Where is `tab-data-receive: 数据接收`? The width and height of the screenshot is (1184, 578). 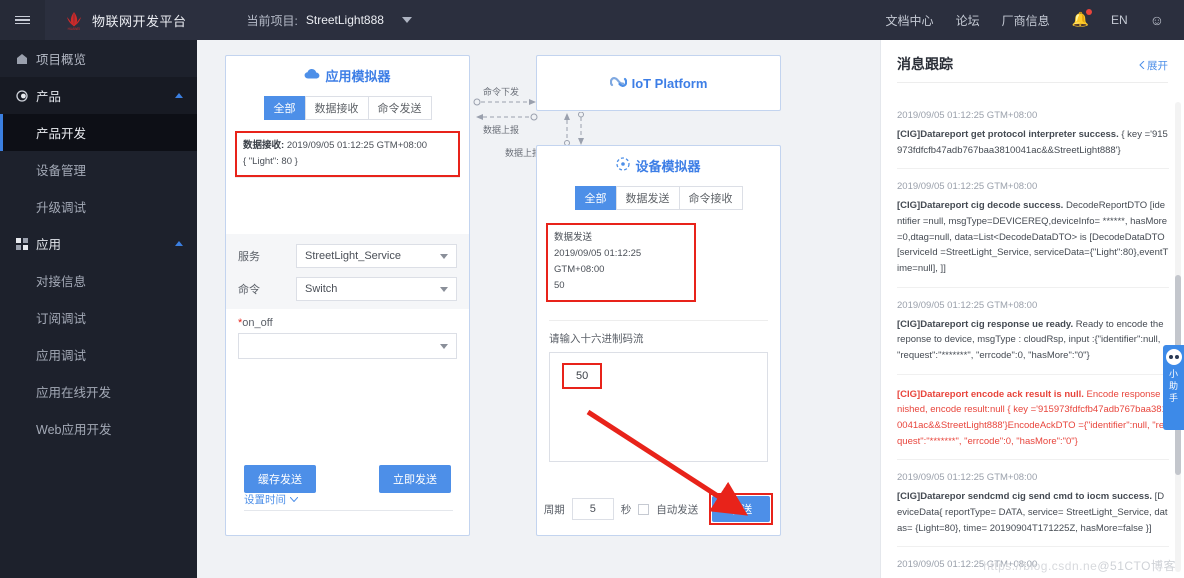 tab-data-receive: 数据接收 is located at coordinates (336, 108).